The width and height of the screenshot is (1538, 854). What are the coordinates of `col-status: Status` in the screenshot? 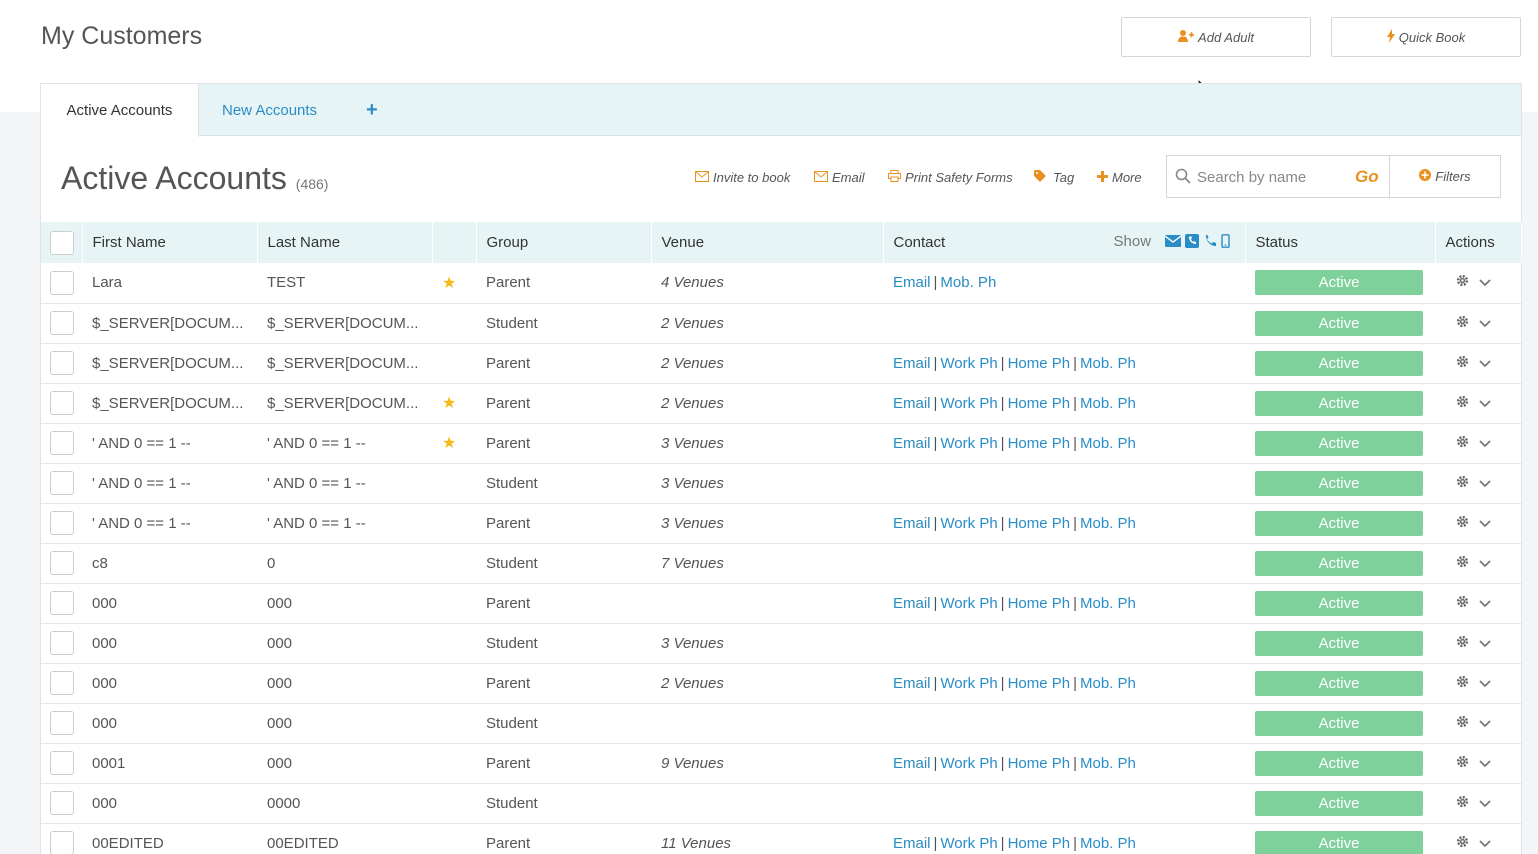 It's located at (1340, 242).